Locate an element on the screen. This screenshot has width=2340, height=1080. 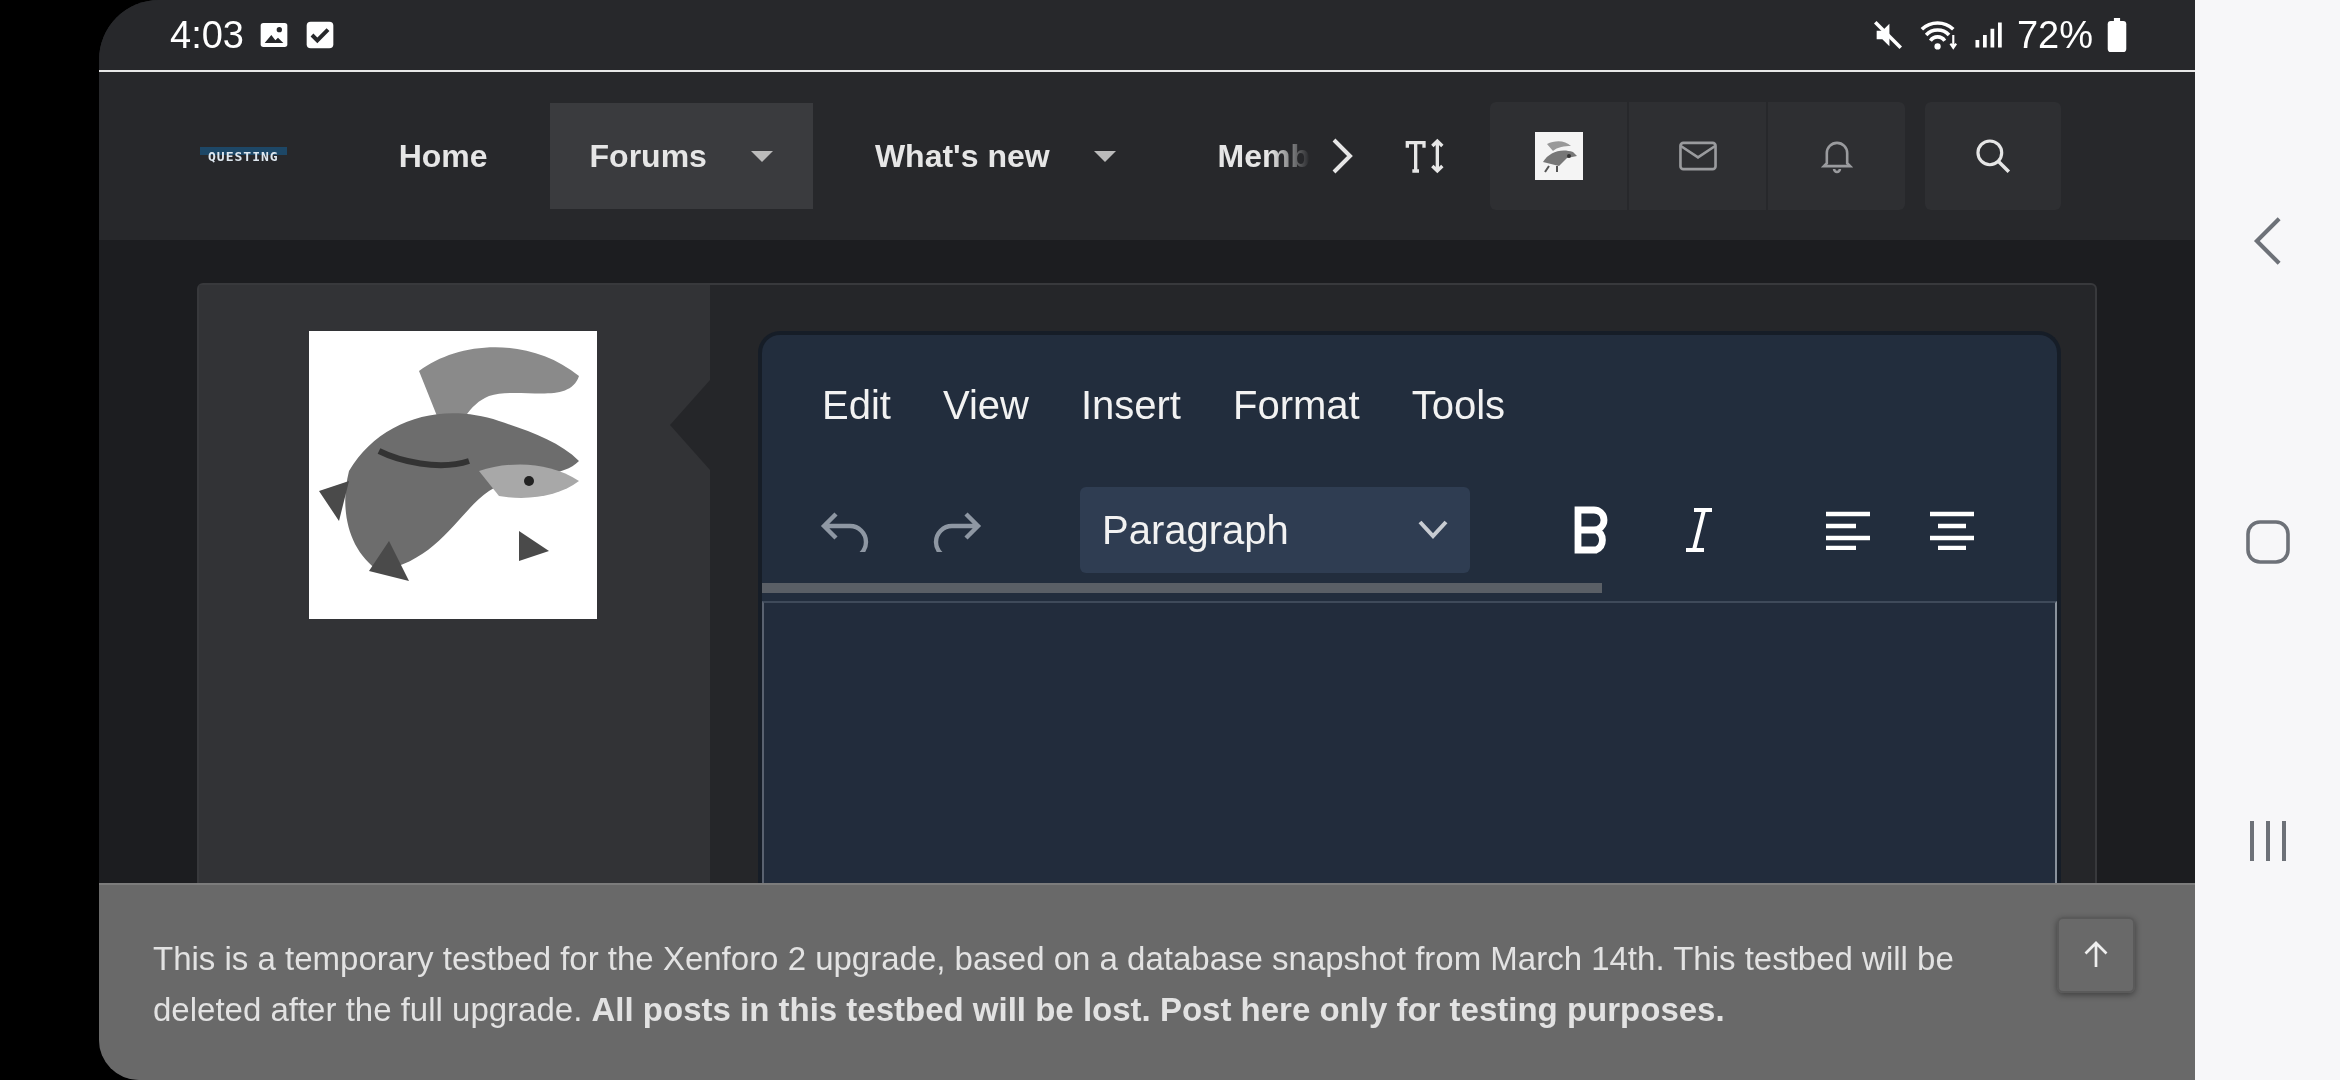
scroll-to-top-button is located at coordinates (2096, 955).